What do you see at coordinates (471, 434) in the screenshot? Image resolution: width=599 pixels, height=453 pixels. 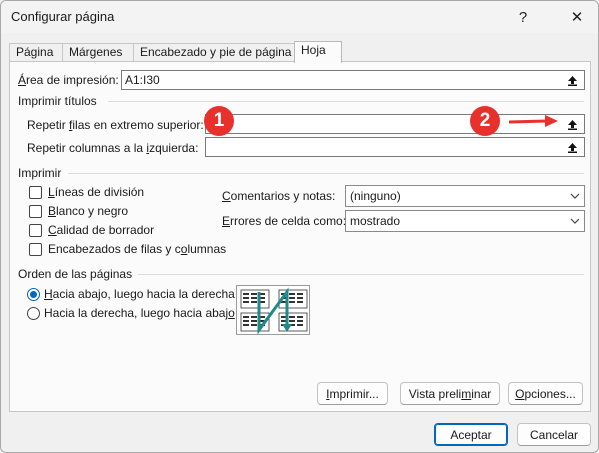 I see `accept-button: Aceptar` at bounding box center [471, 434].